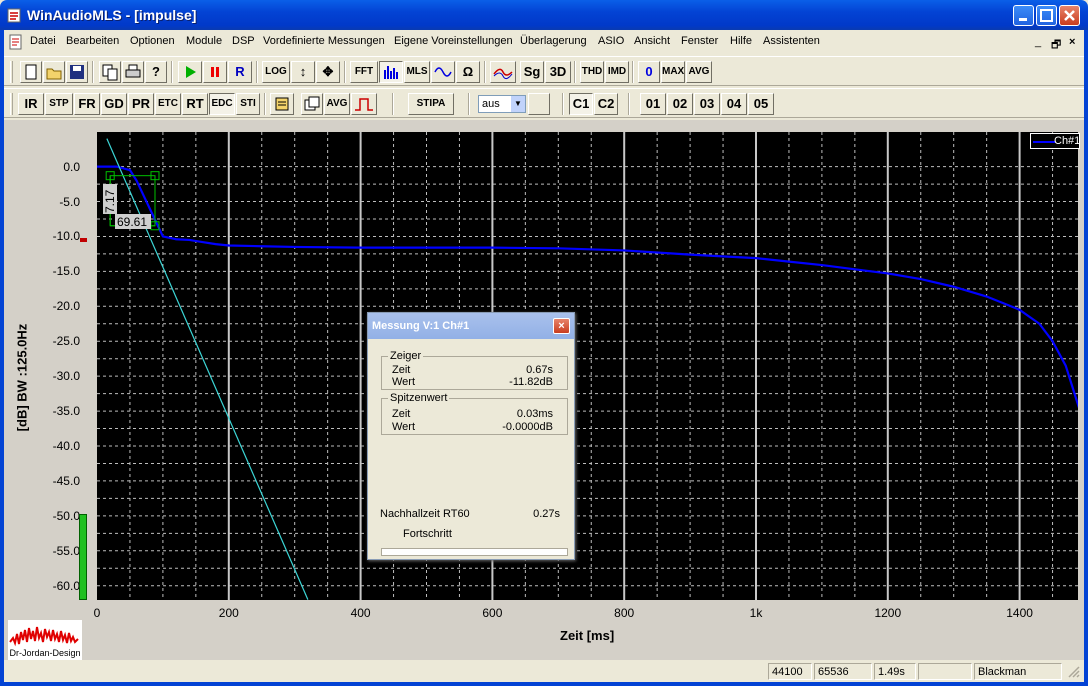 Image resolution: width=1088 pixels, height=686 pixels. What do you see at coordinates (114, 104) in the screenshot?
I see `gd-button: GD` at bounding box center [114, 104].